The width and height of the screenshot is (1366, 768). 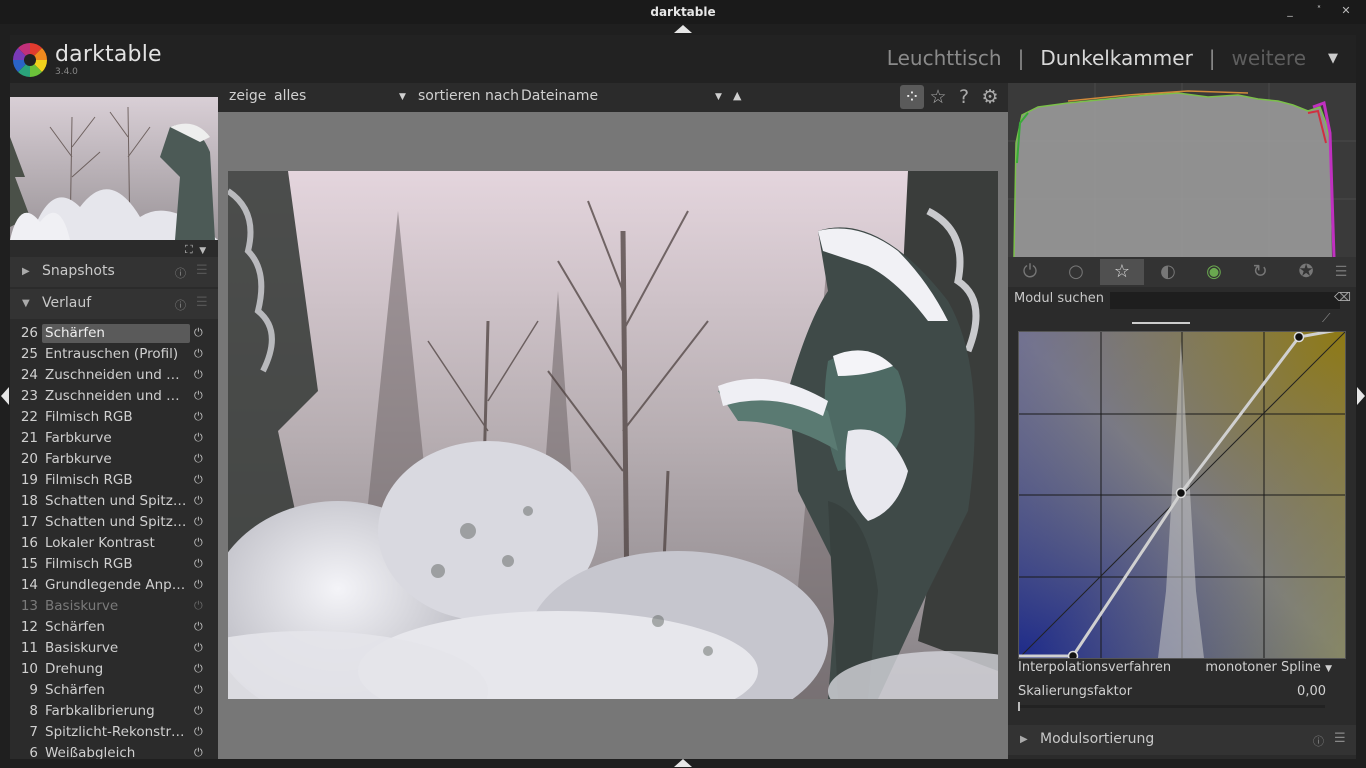 I want to click on module-group-bar: ⏻ ○ ☆ ◐ ◉ ↻ ✪ ☰, so click(x=1182, y=272).